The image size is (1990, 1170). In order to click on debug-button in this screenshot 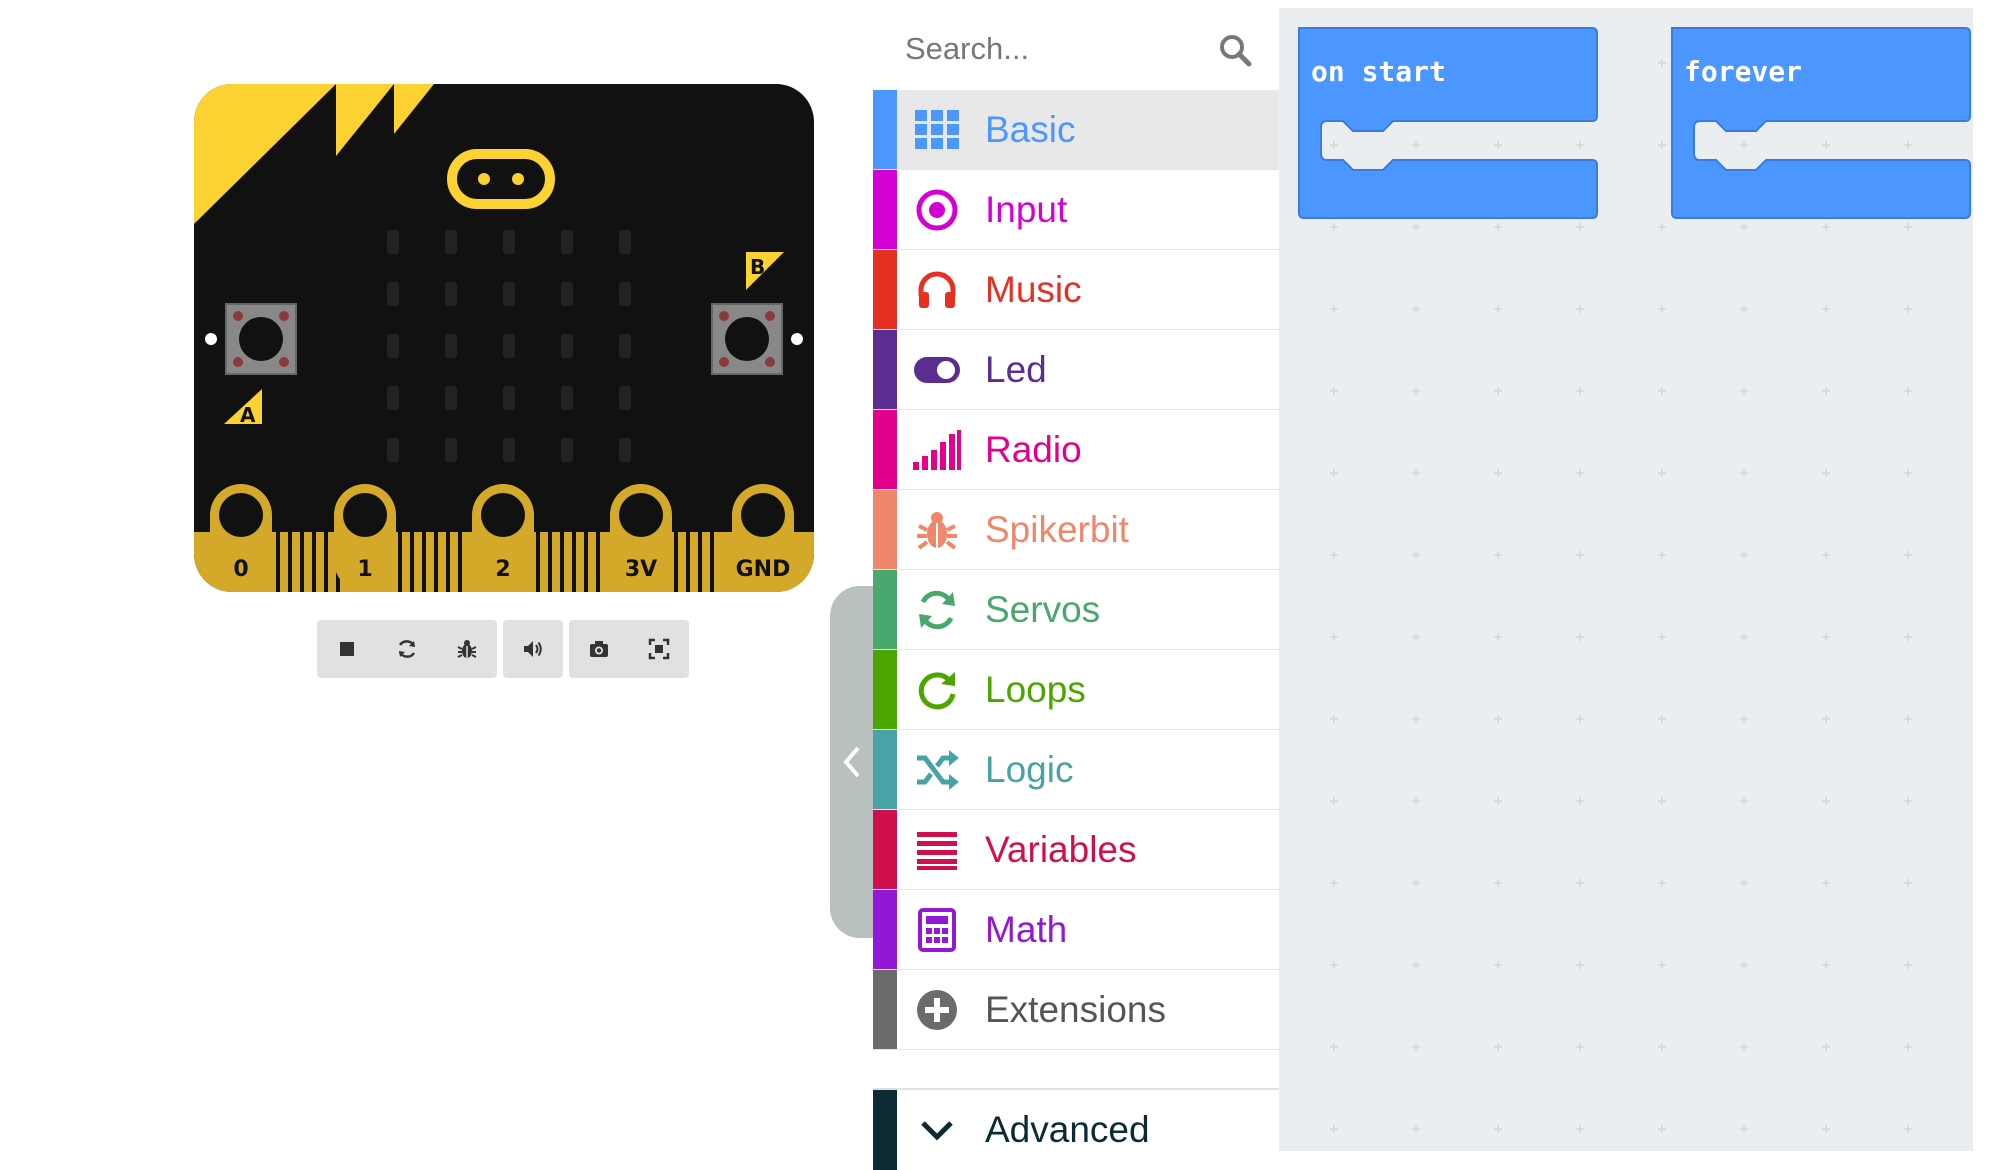, I will do `click(467, 649)`.